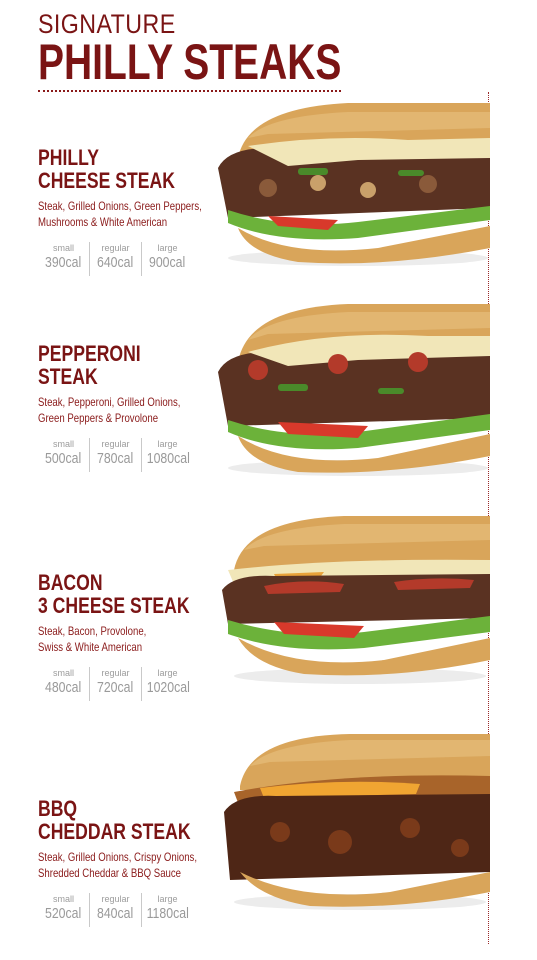  Describe the element at coordinates (92, 631) in the screenshot. I see `item-desc-line1: Steak, Bacon, Provolone,` at that location.